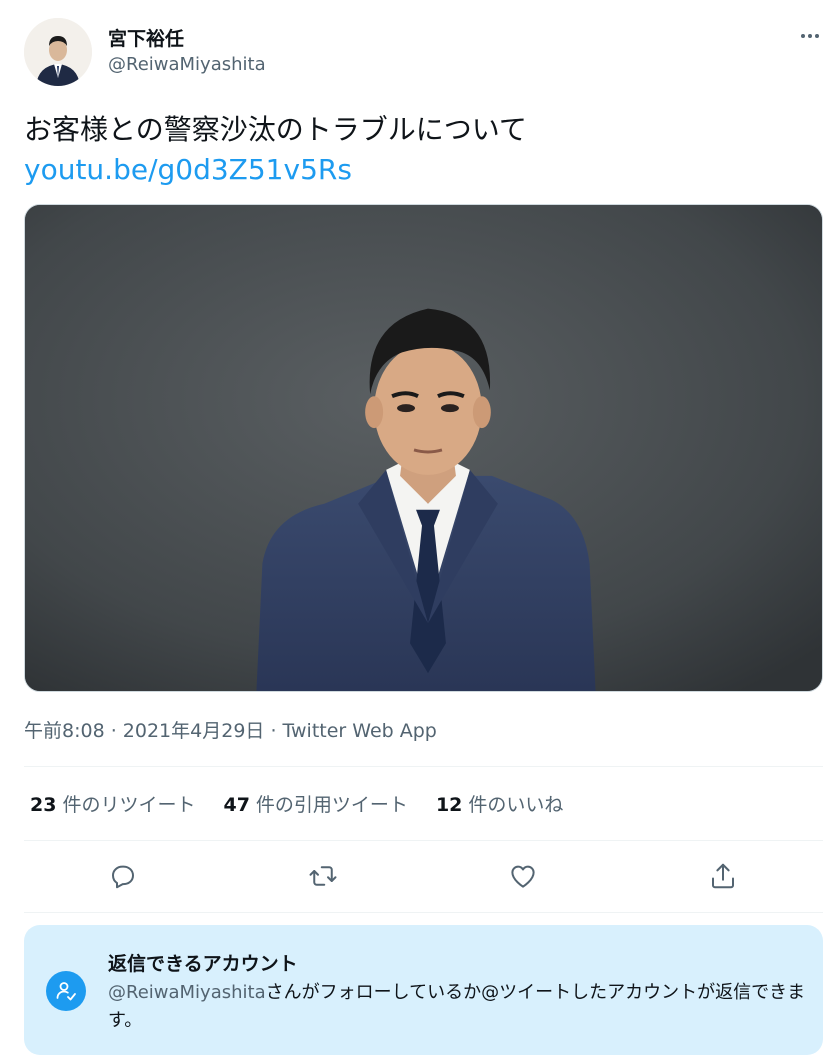 This screenshot has width=835, height=1063. I want to click on quotes-label: 件の引用ツイート, so click(331, 805).